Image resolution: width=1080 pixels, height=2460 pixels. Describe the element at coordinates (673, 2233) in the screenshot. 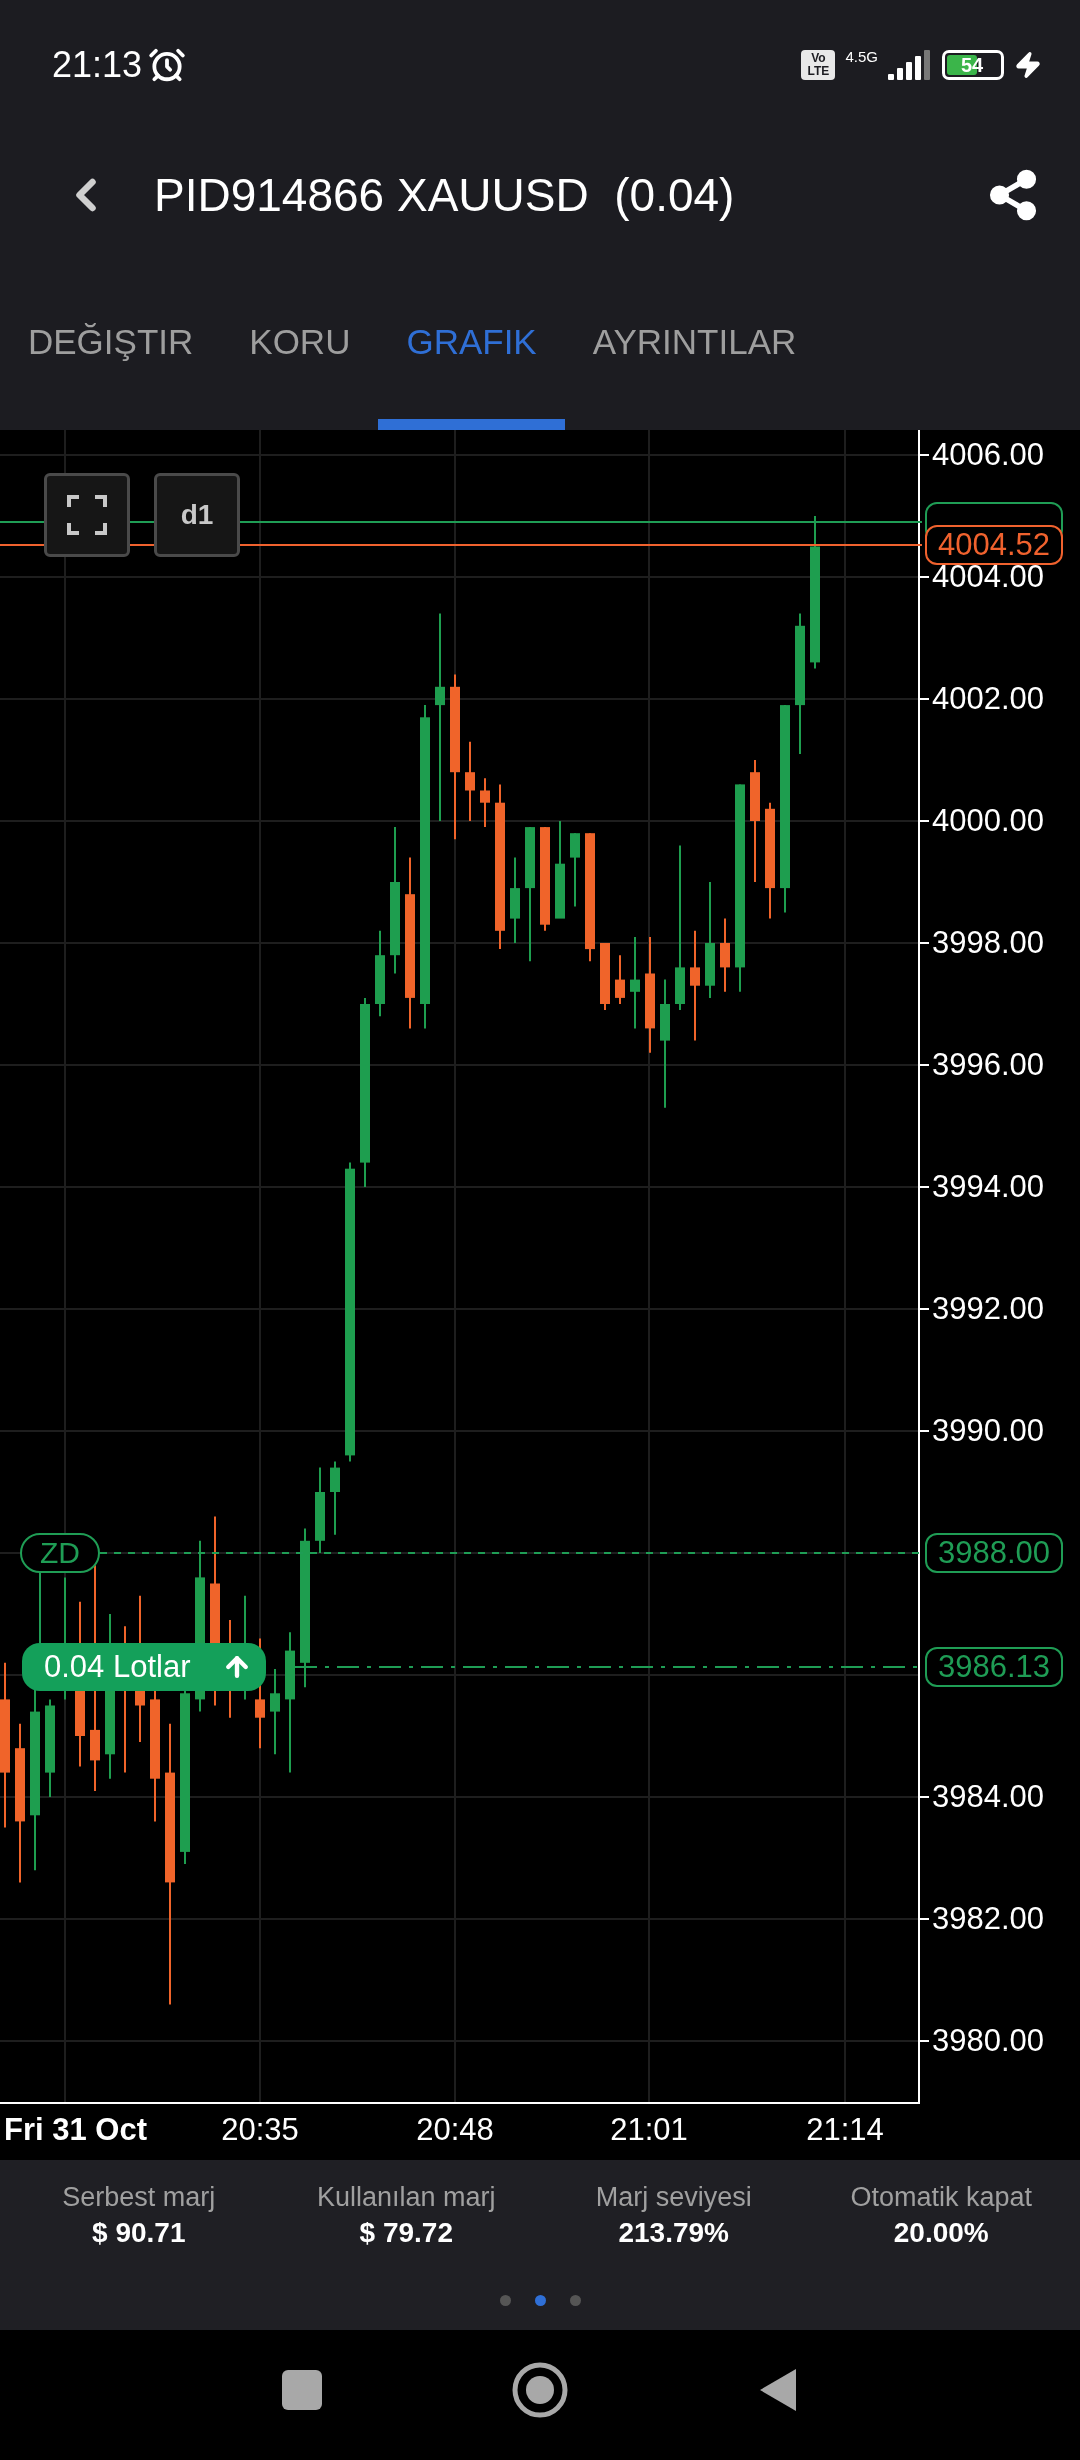

I see `margin-value: 213.79%` at that location.